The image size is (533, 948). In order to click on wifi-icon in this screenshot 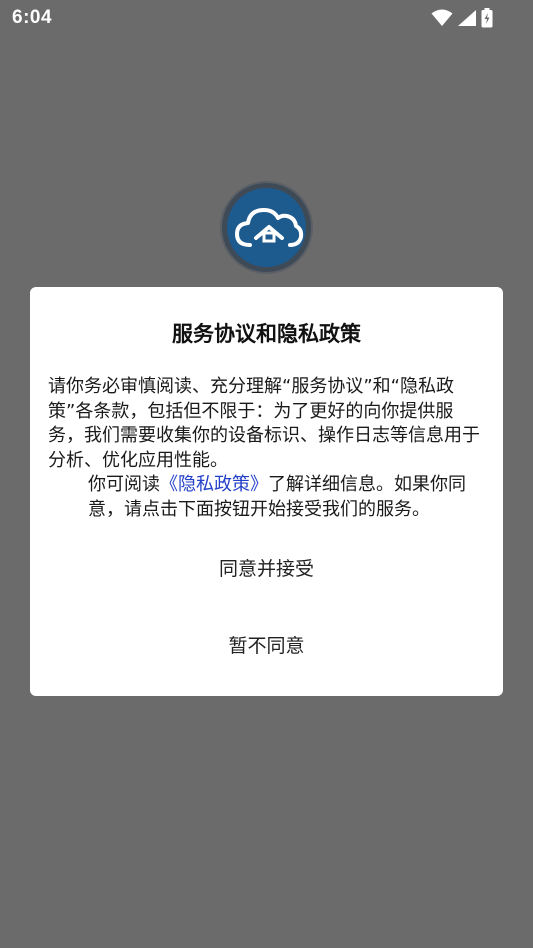, I will do `click(442, 17)`.